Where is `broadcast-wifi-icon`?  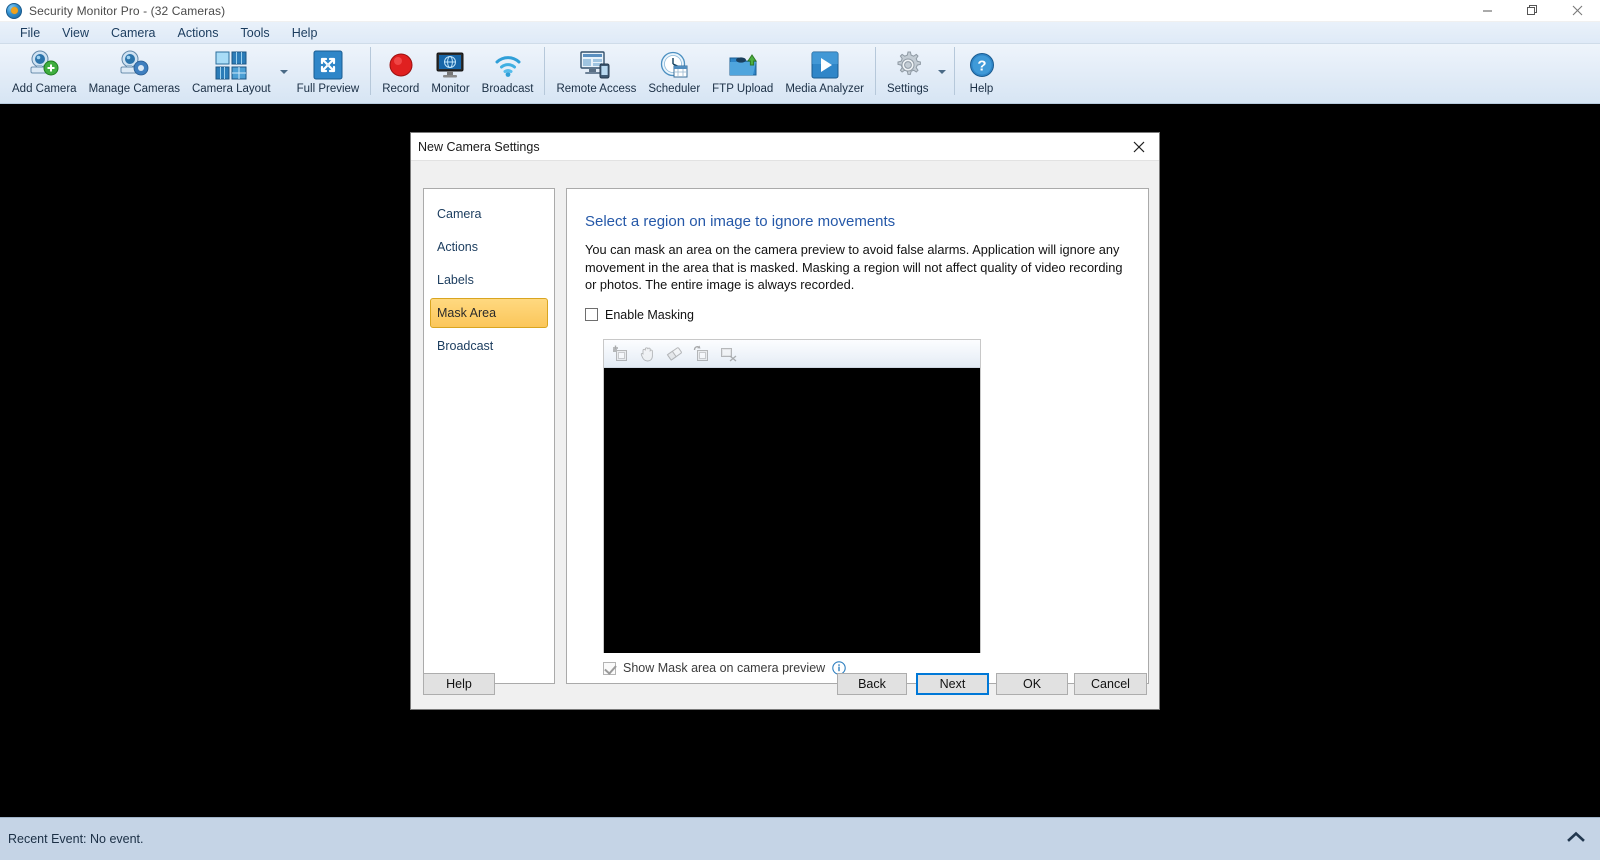 broadcast-wifi-icon is located at coordinates (508, 65).